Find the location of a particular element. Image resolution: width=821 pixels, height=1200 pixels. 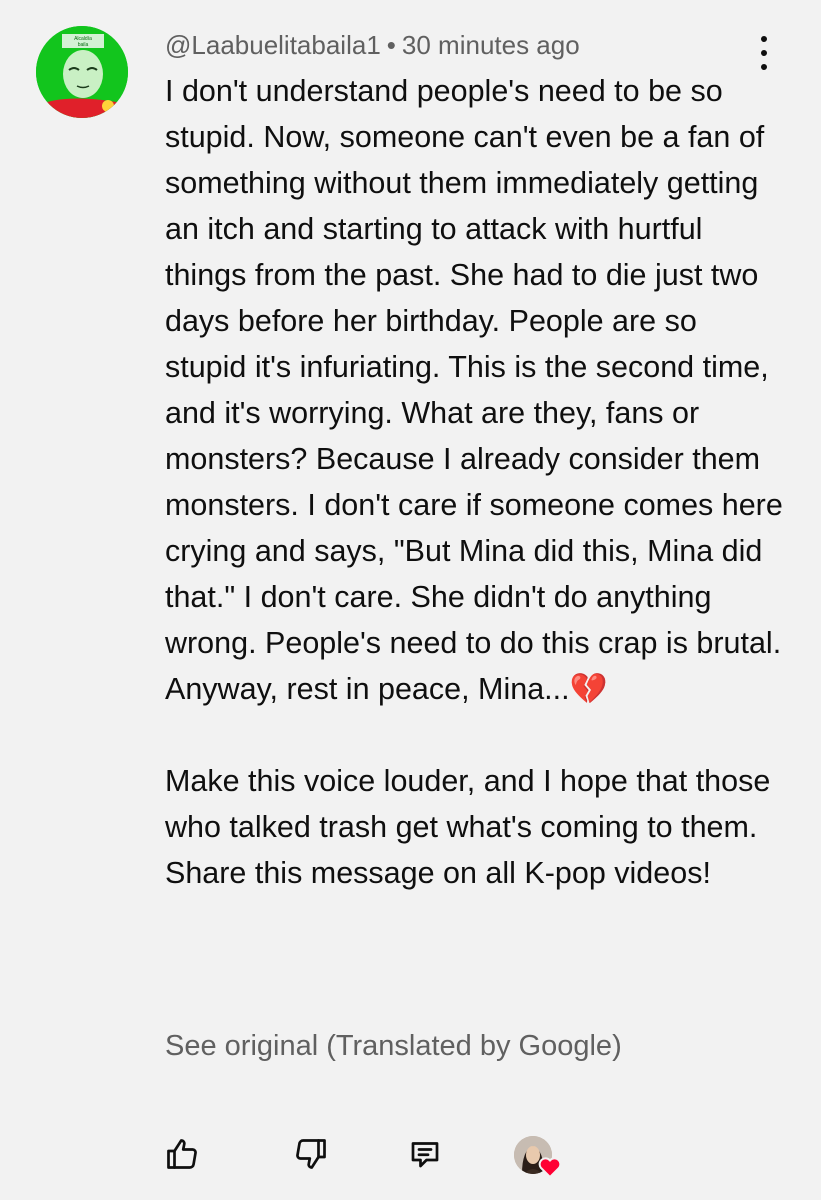

more-actions-button is located at coordinates (764, 53).